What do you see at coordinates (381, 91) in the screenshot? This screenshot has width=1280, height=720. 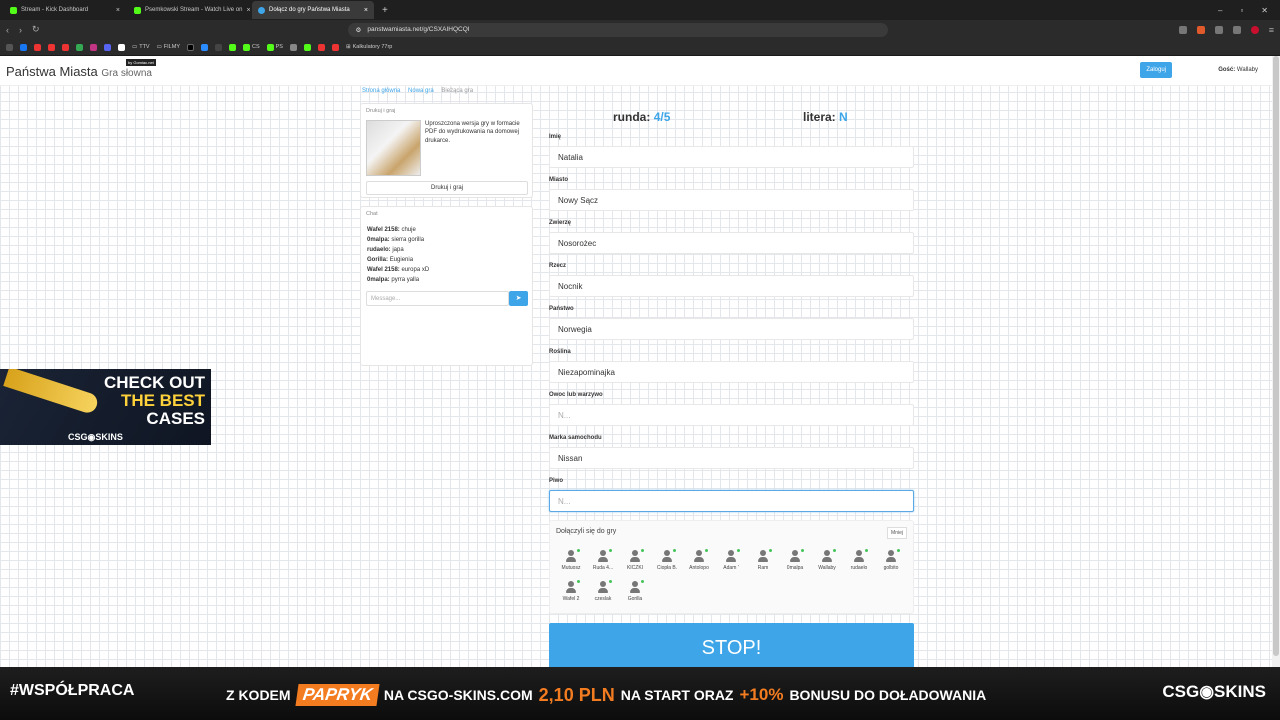 I see `breadcrumb-home: Strona główna` at bounding box center [381, 91].